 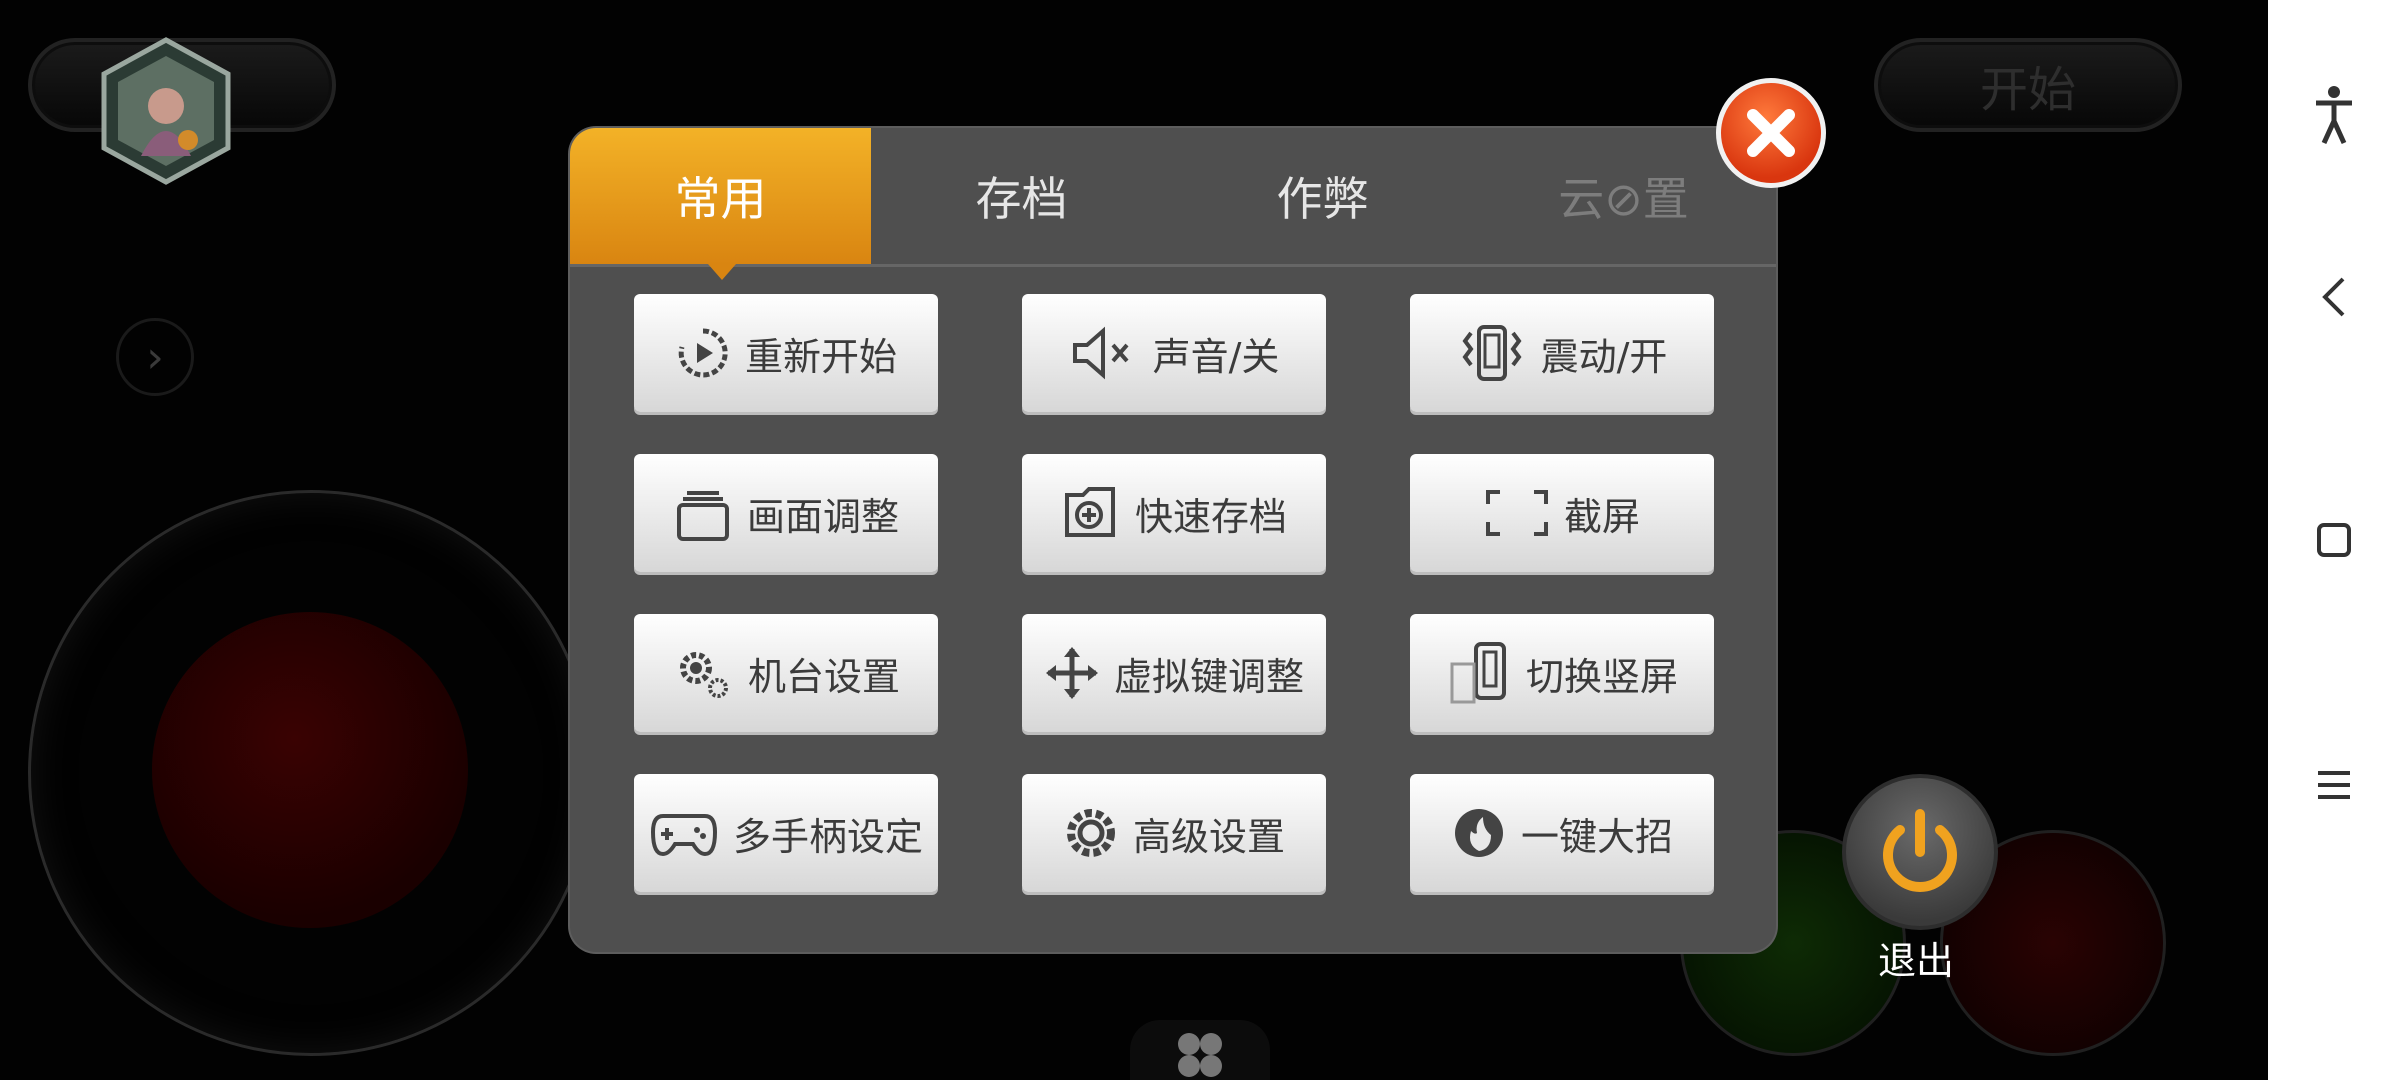 What do you see at coordinates (1478, 833) in the screenshot?
I see `fire-icon` at bounding box center [1478, 833].